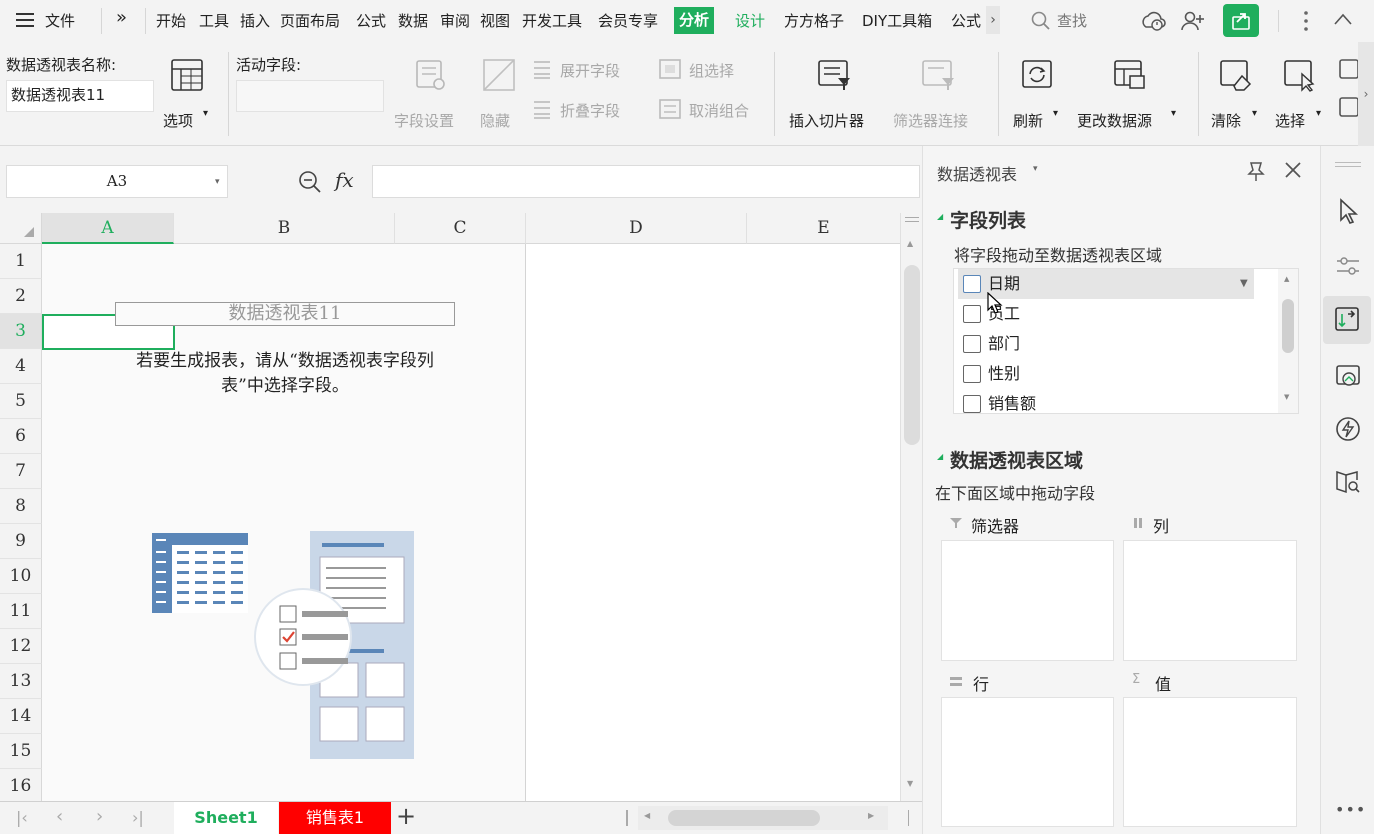 This screenshot has height=834, width=1374. Describe the element at coordinates (310, 184) in the screenshot. I see `zoom-icon` at that location.